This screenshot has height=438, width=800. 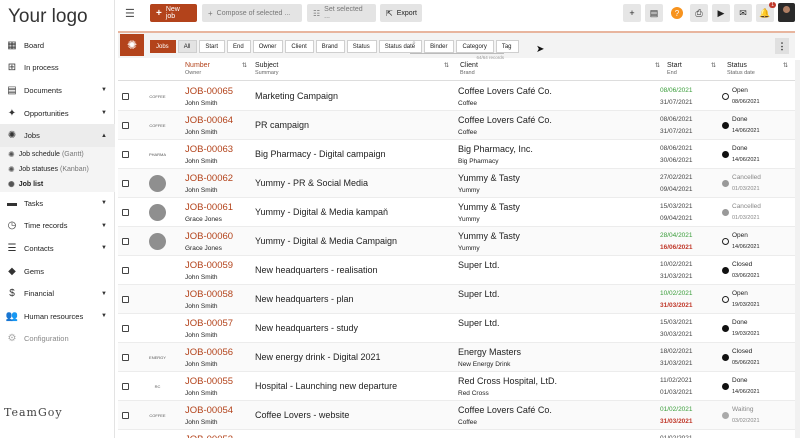 What do you see at coordinates (320, 154) in the screenshot?
I see `job-subject: Big Pharmacy - Digital campaign` at bounding box center [320, 154].